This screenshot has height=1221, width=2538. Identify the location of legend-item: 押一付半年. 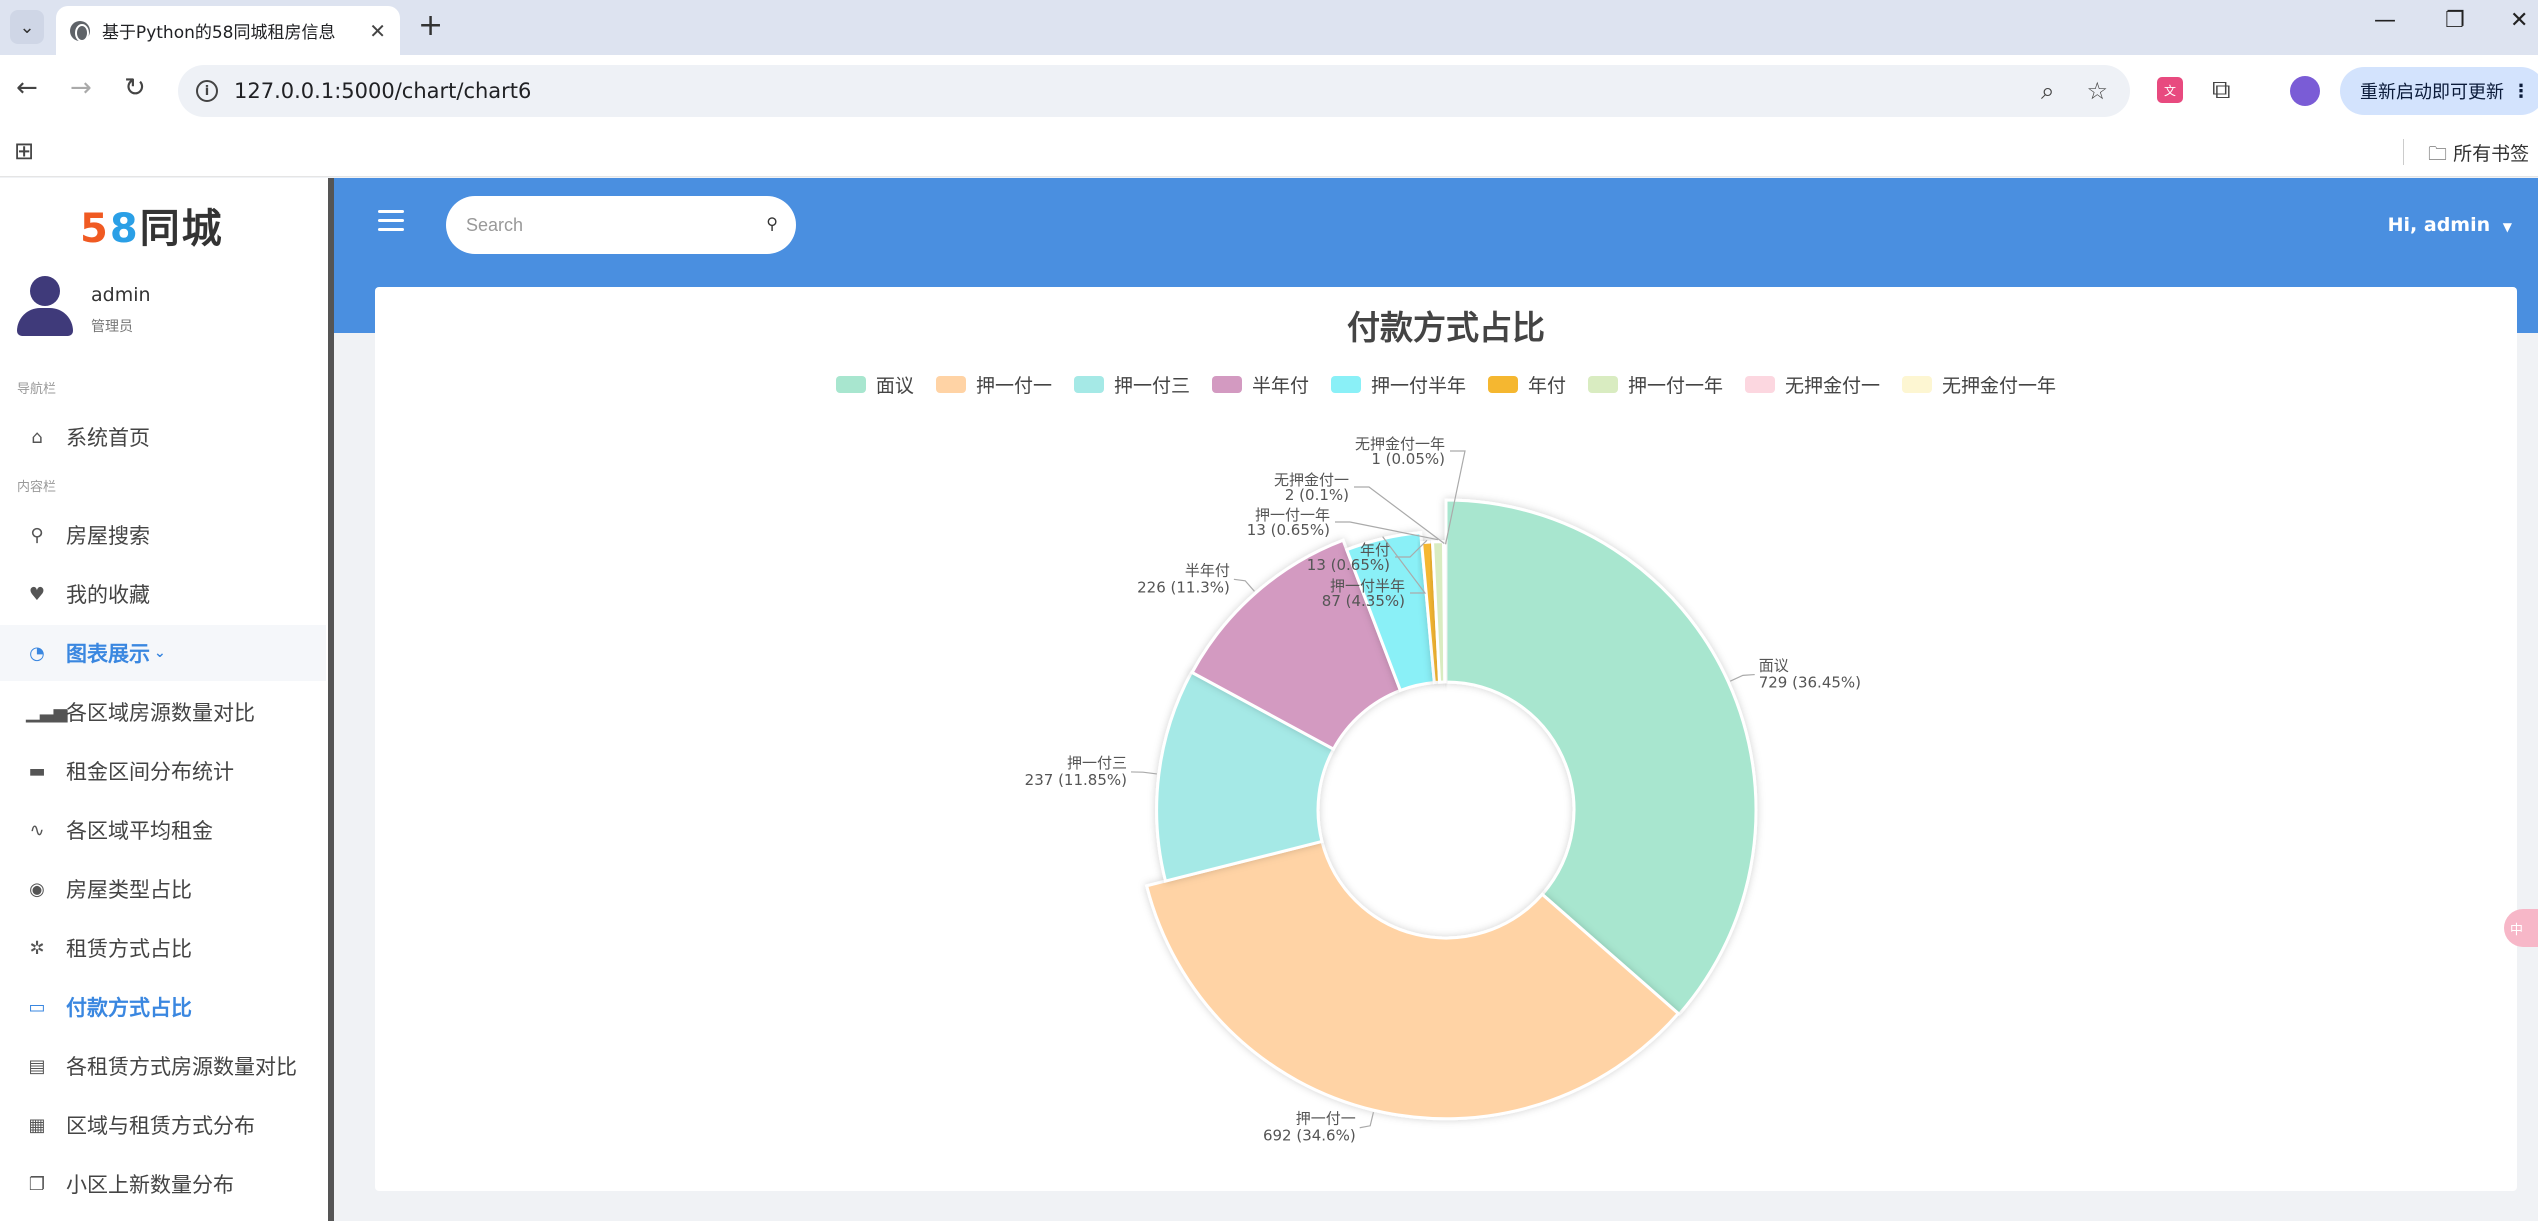
(1398, 384).